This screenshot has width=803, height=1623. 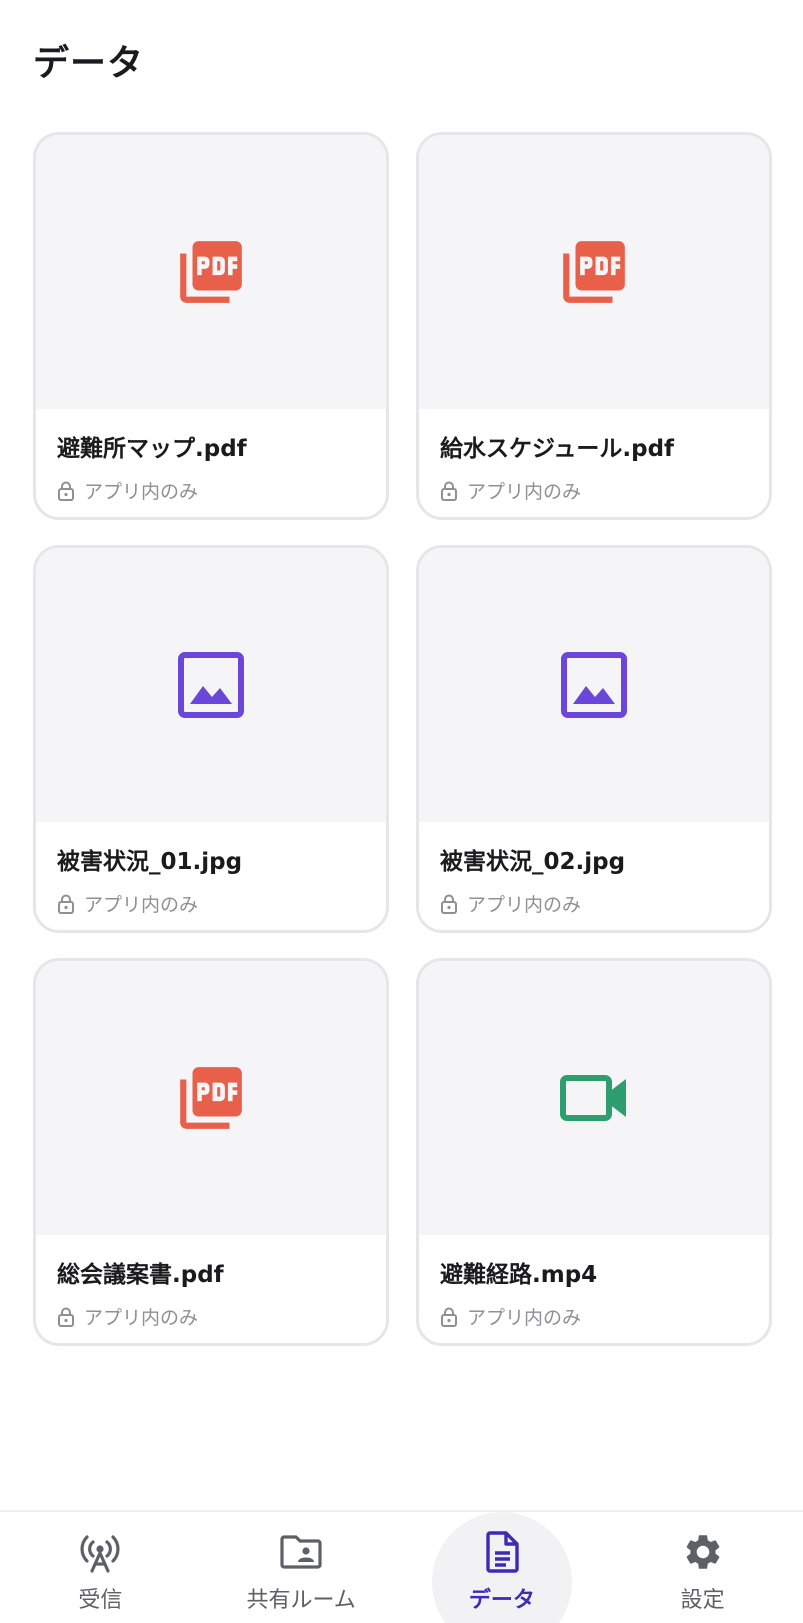 I want to click on bottom-navigation: 受信 共有ルーム データ 設定, so click(x=401, y=1566).